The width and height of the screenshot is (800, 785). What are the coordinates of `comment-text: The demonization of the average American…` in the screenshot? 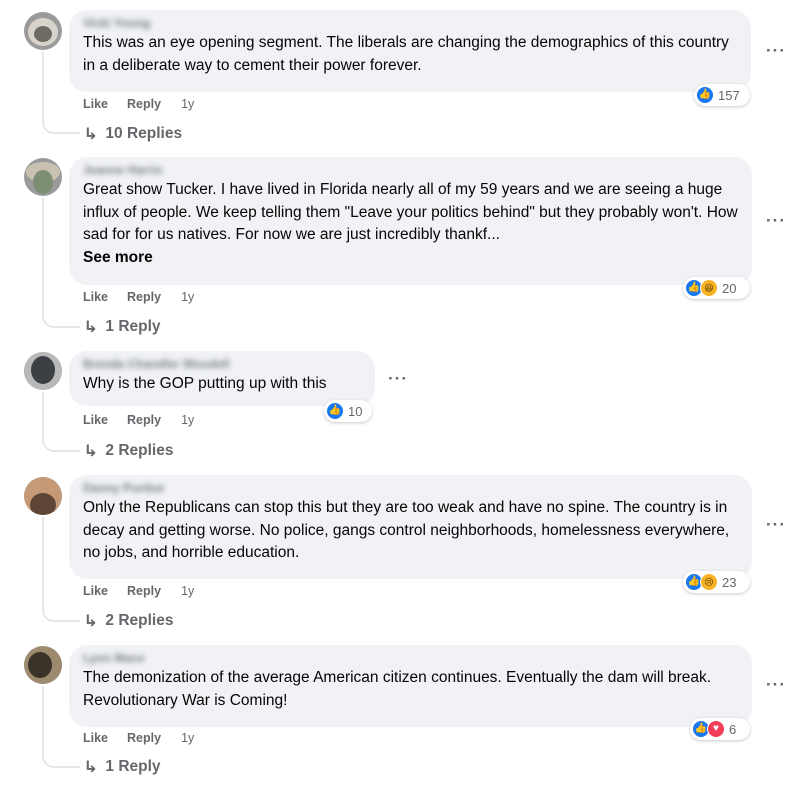 It's located at (397, 689).